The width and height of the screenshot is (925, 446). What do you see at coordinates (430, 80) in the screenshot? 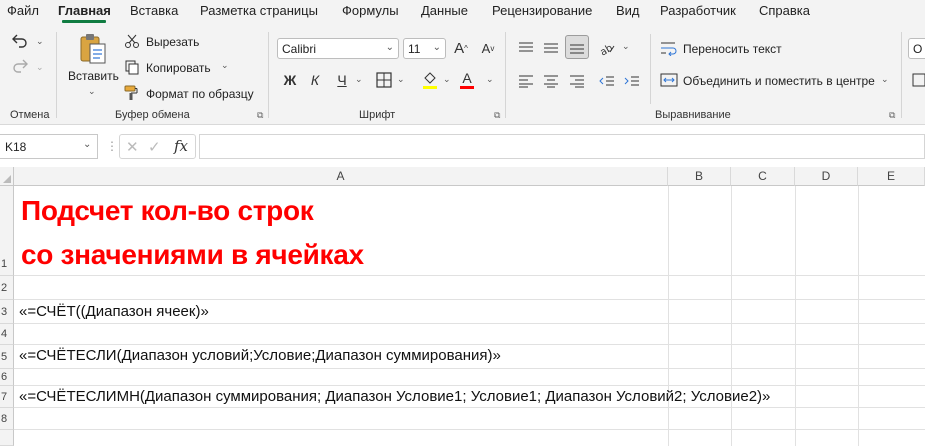
I see `fill-color-icon` at bounding box center [430, 80].